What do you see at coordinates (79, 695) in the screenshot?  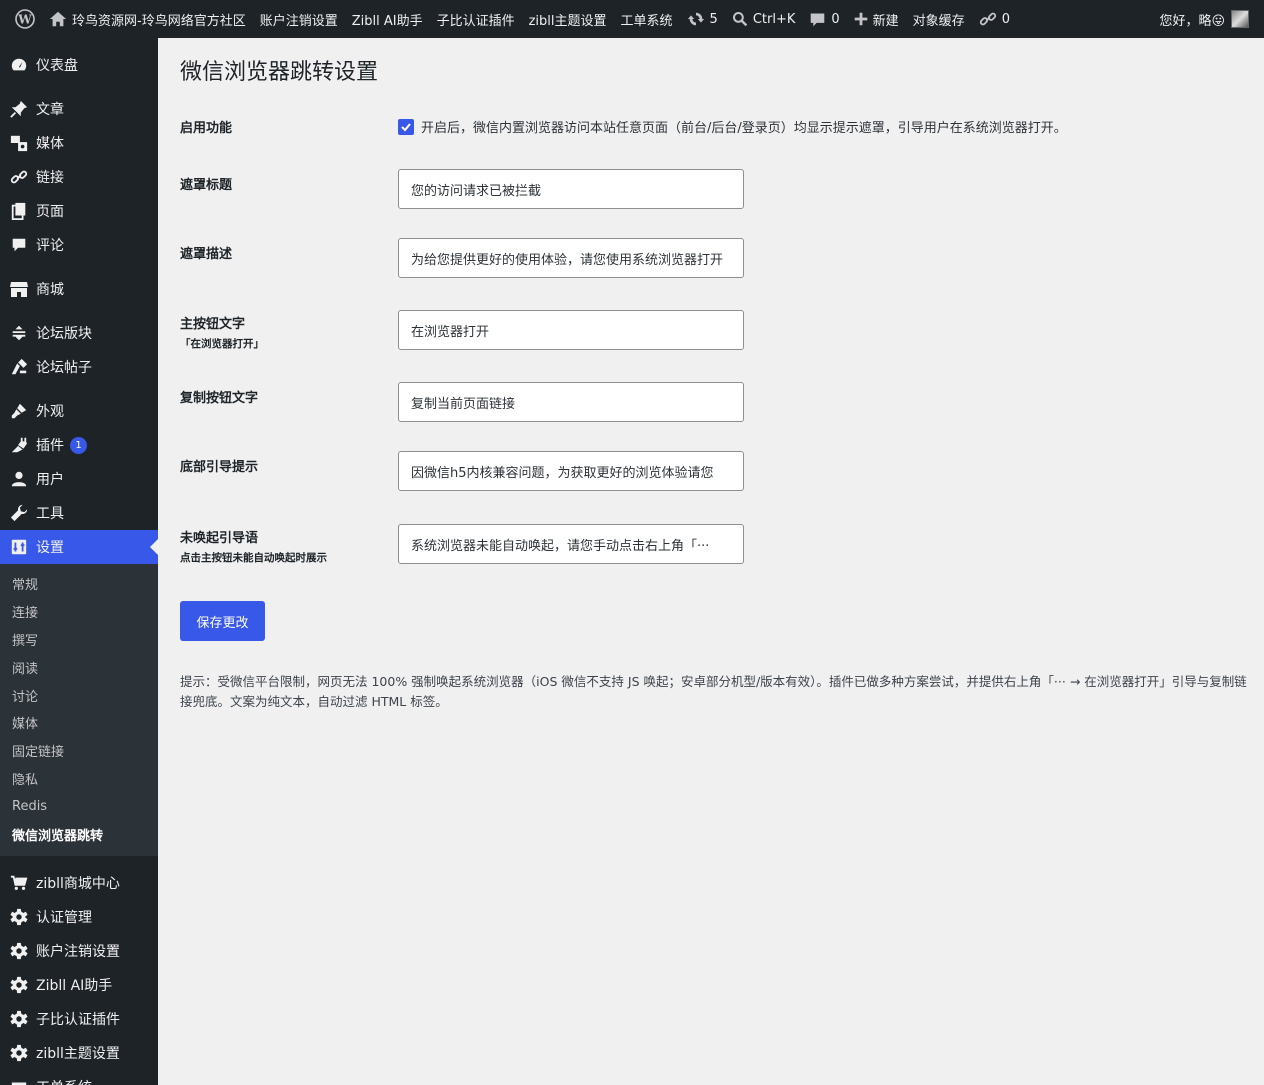 I see `submenu-discussion: 讨论` at bounding box center [79, 695].